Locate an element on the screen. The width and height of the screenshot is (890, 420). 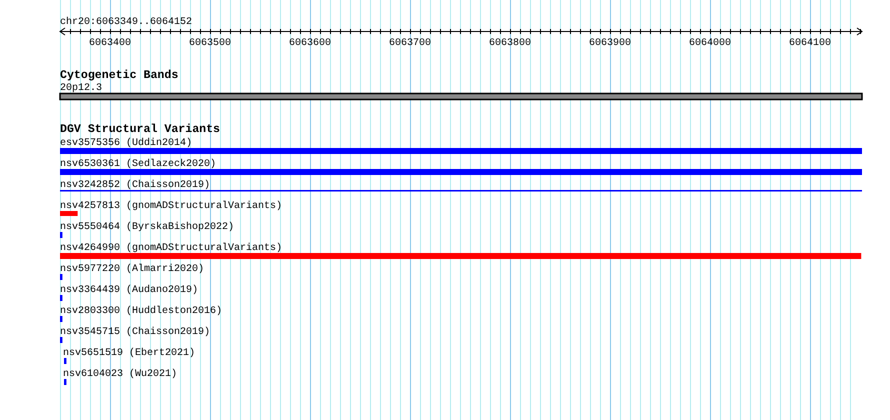
tick-label: 6063600 is located at coordinates (310, 43).